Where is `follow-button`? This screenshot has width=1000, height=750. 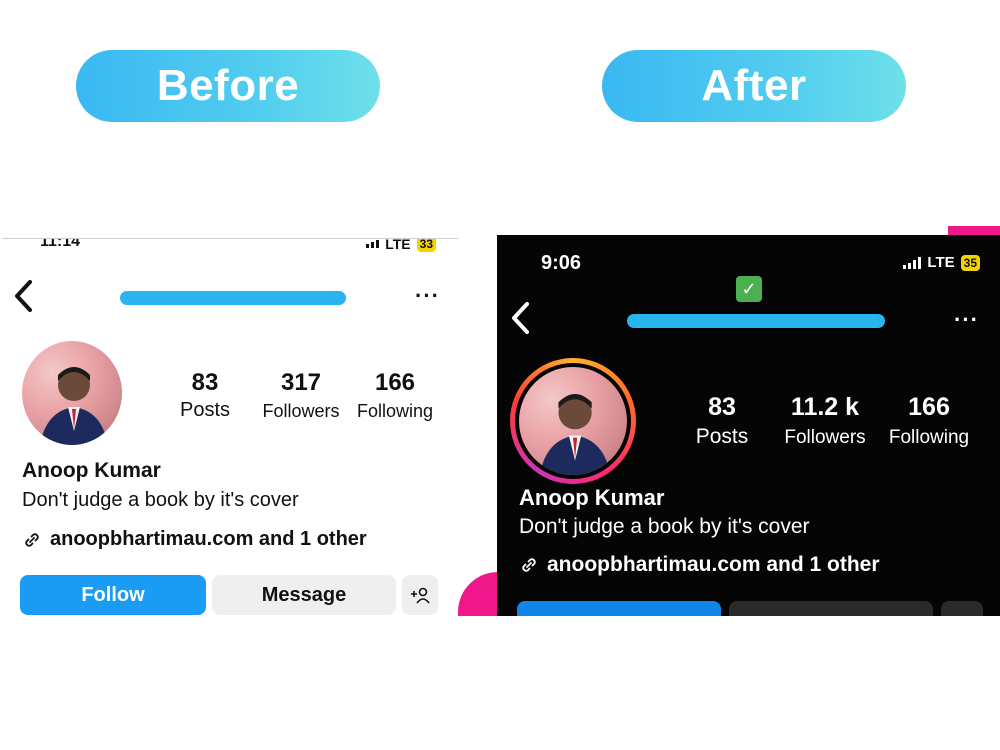 follow-button is located at coordinates (619, 608).